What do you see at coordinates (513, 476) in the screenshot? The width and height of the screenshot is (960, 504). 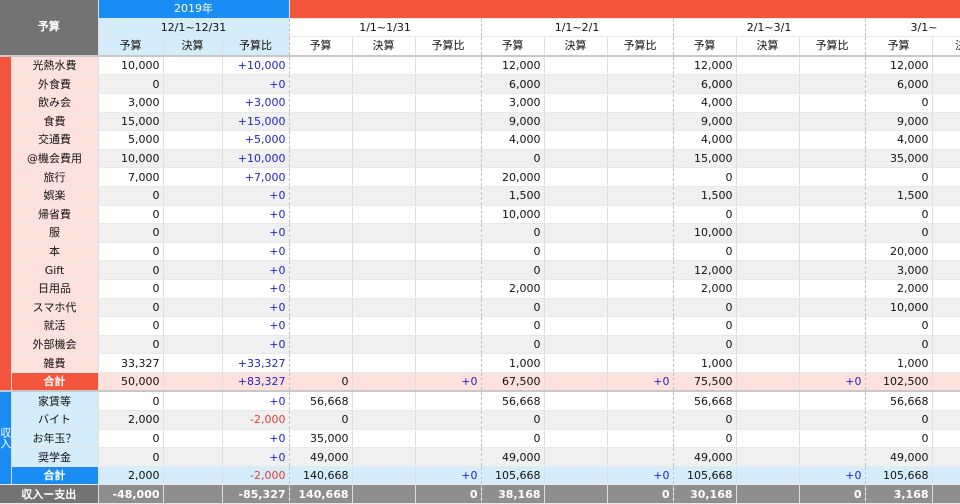 I see `budget-cell: 105,668` at bounding box center [513, 476].